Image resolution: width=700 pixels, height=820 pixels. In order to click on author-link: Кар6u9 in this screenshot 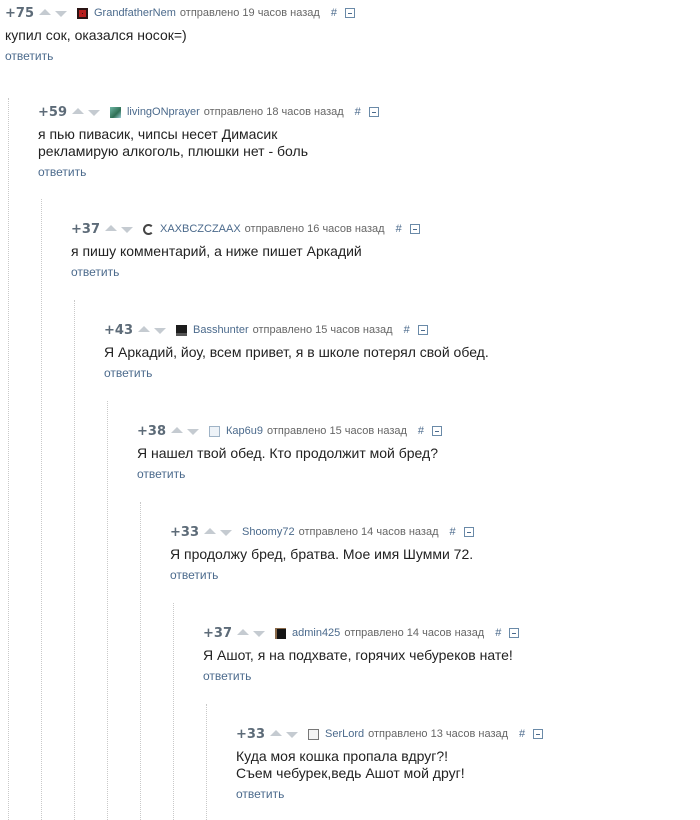, I will do `click(244, 431)`.